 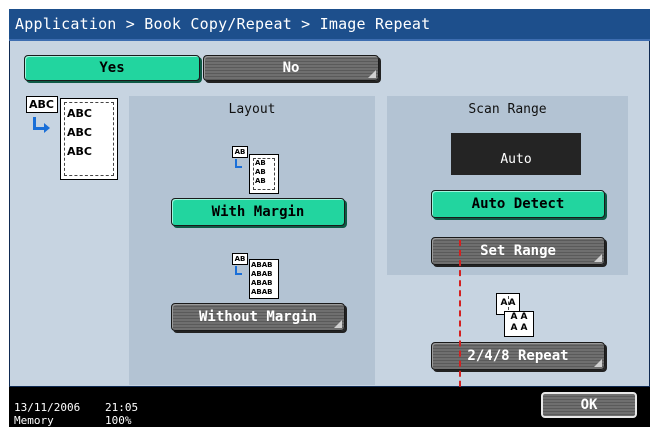 I want to click on yes-button: Yes, so click(x=112, y=68).